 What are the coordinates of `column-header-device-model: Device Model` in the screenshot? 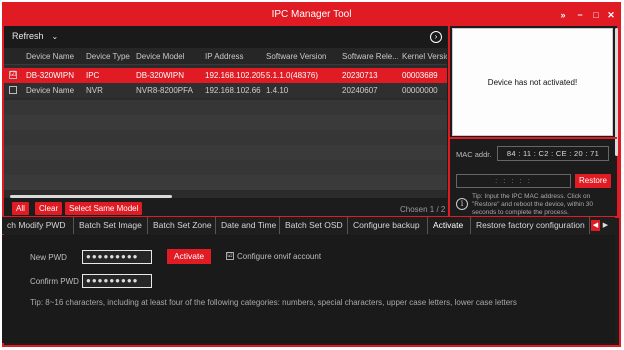 It's located at (160, 56).